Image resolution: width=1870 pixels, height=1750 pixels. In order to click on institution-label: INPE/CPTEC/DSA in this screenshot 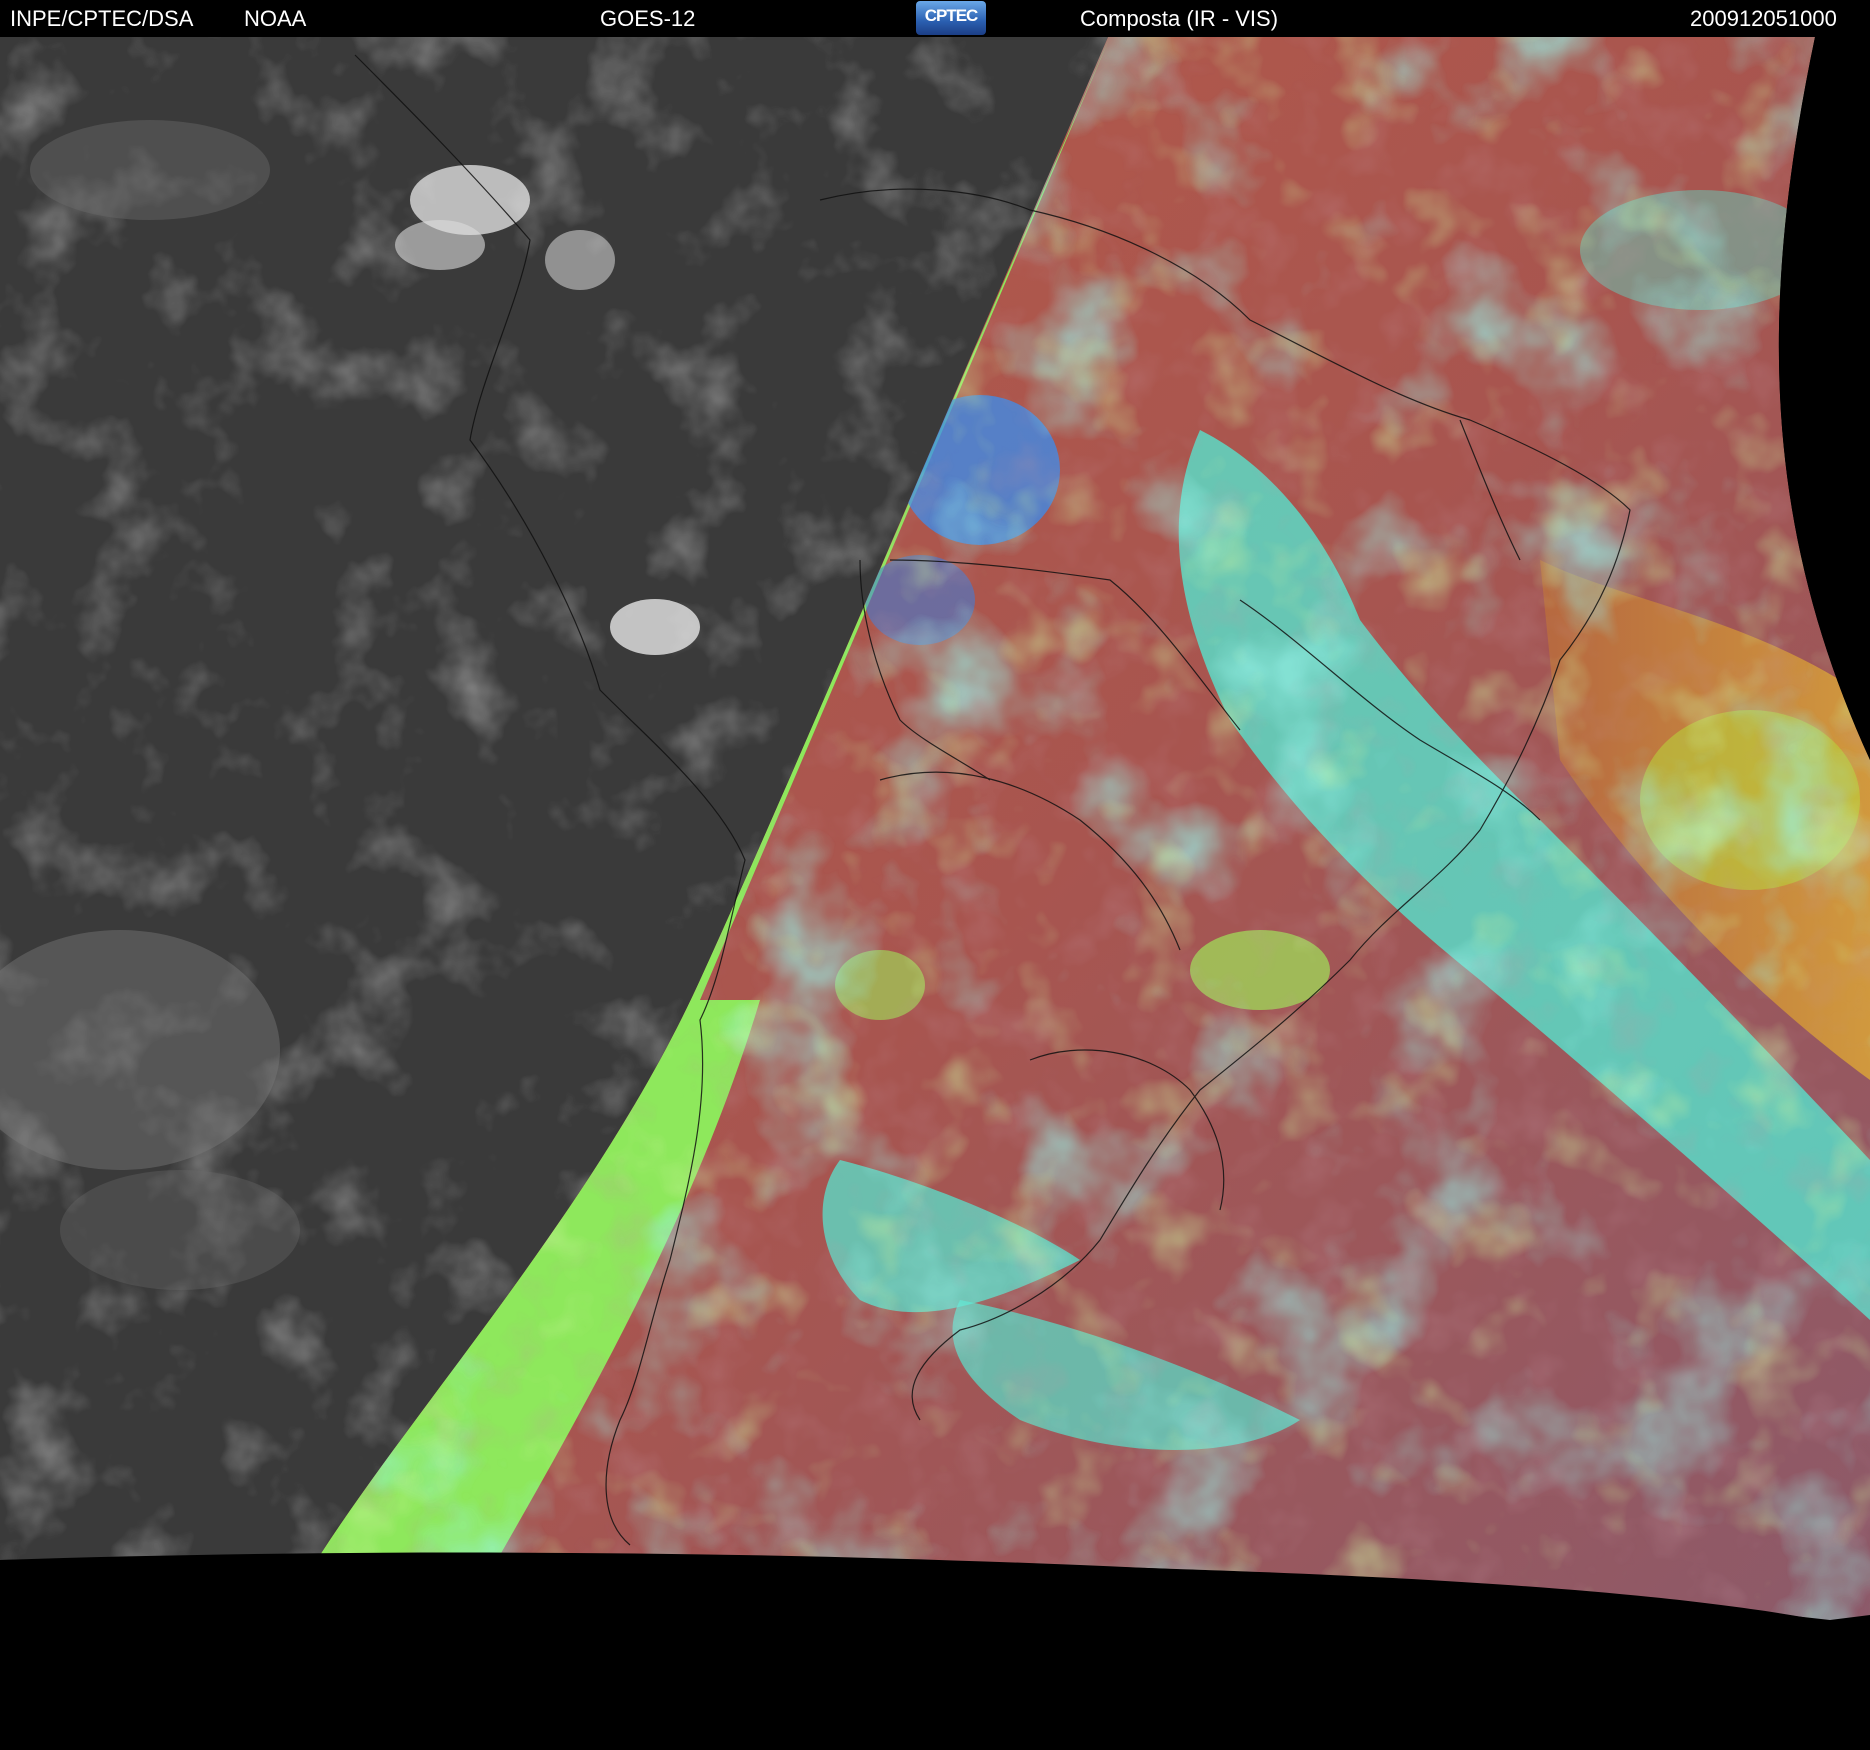, I will do `click(102, 18)`.